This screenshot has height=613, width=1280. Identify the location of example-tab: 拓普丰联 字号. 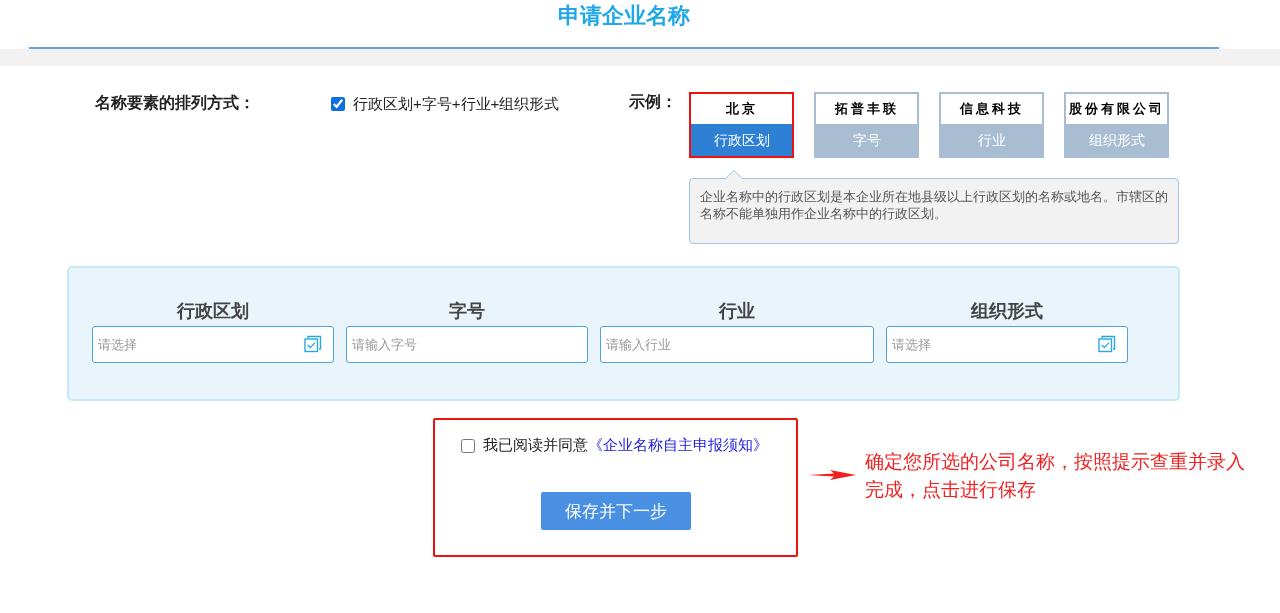
(866, 125).